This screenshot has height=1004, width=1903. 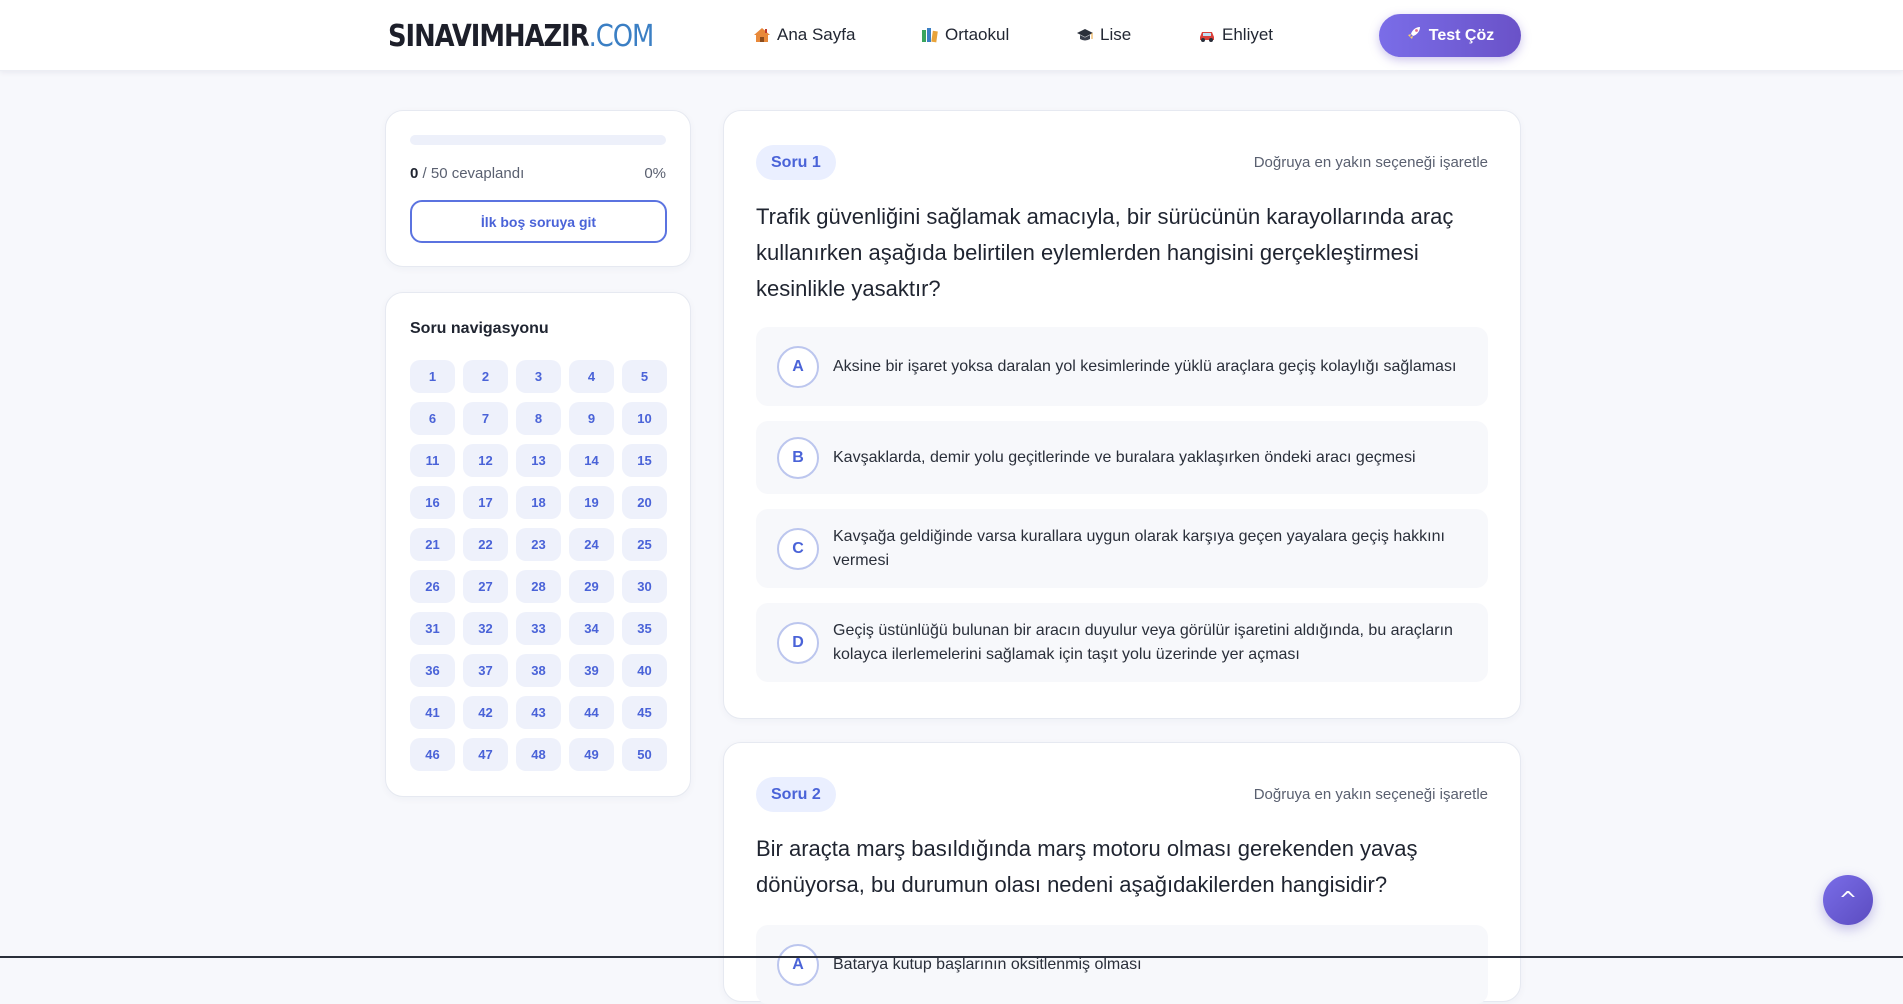 I want to click on question-number-button: 3, so click(x=538, y=376).